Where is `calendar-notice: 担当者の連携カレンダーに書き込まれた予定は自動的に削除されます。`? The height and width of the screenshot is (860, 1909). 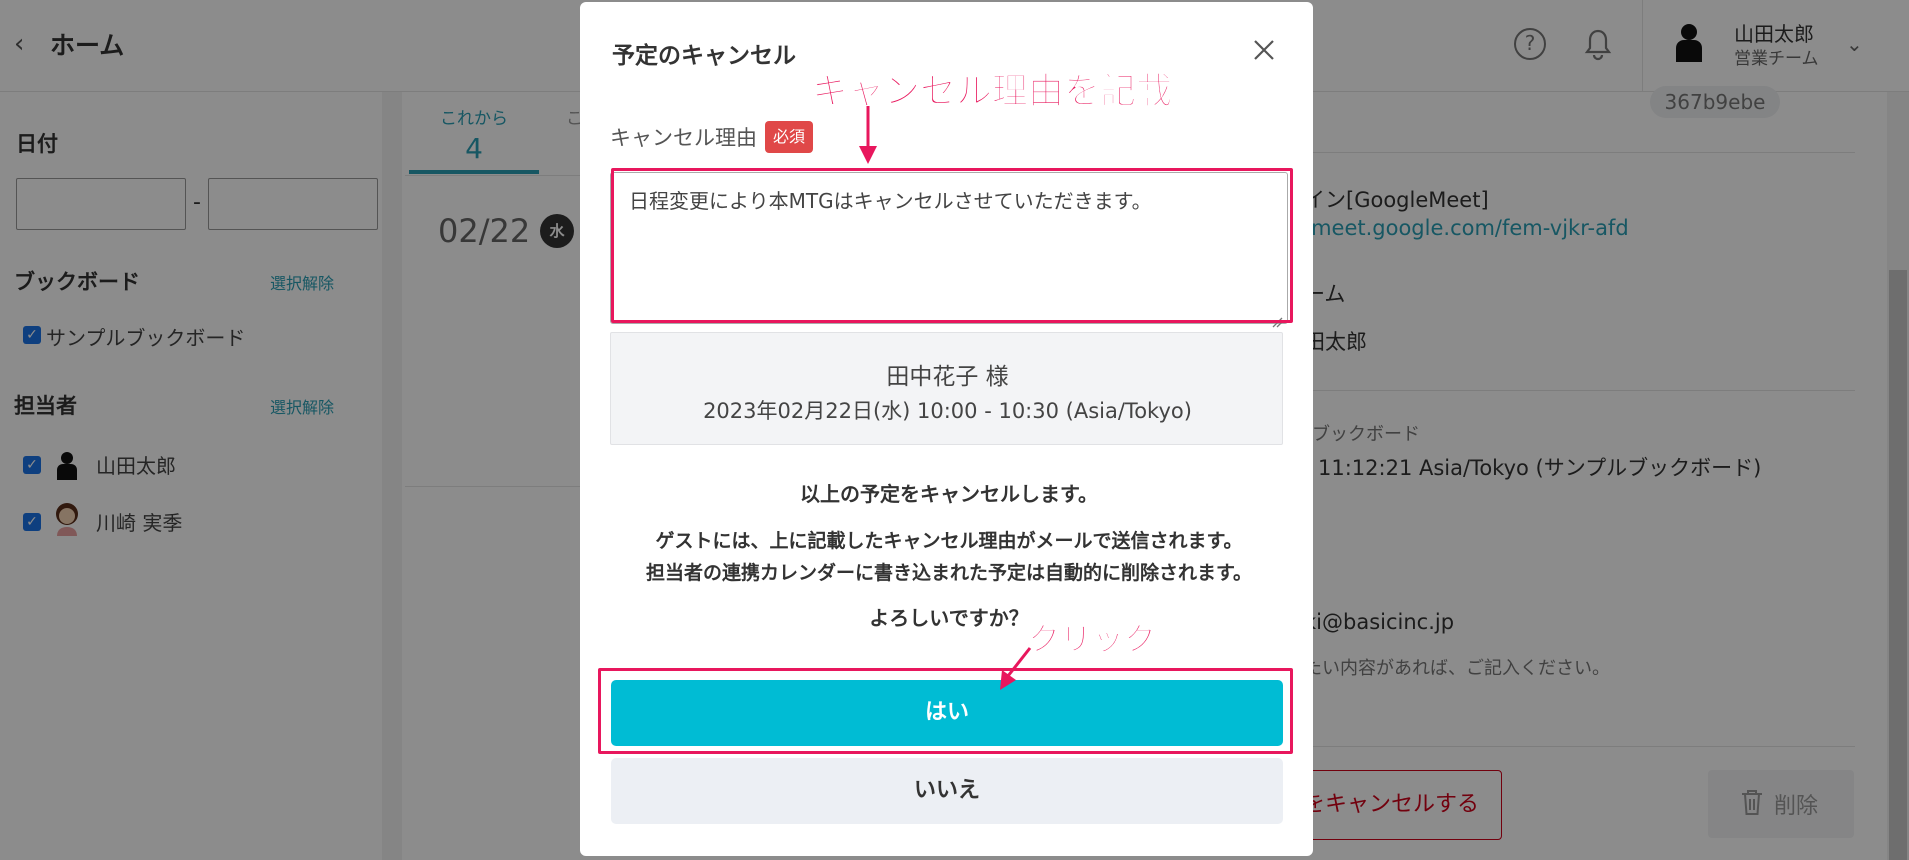
calendar-notice: 担当者の連携カレンダーに書き込まれた予定は自動的に削除されます。 is located at coordinates (949, 573).